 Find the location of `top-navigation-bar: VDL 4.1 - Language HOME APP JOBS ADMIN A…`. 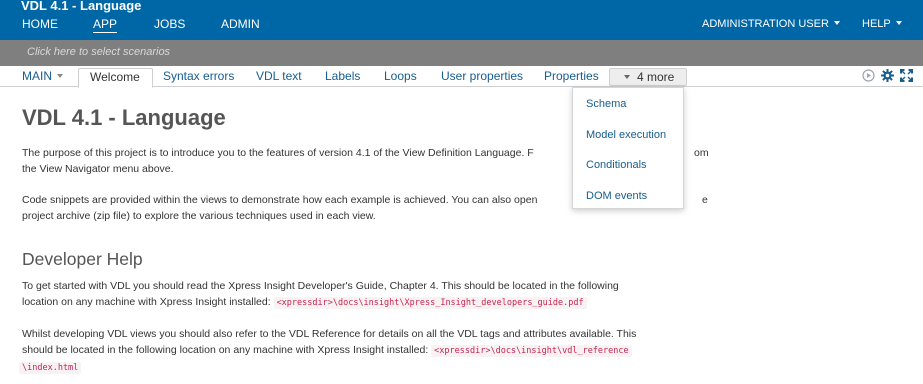

top-navigation-bar: VDL 4.1 - Language HOME APP JOBS ADMIN A… is located at coordinates (461, 20).